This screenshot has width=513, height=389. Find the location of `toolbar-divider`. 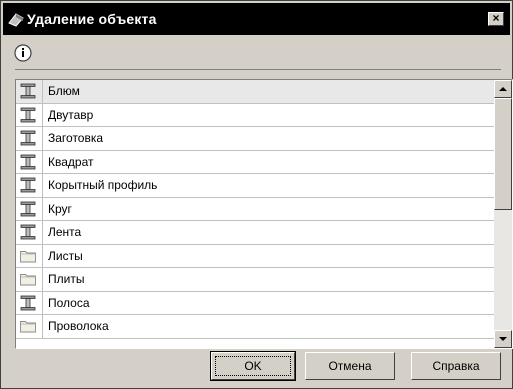

toolbar-divider is located at coordinates (258, 69).